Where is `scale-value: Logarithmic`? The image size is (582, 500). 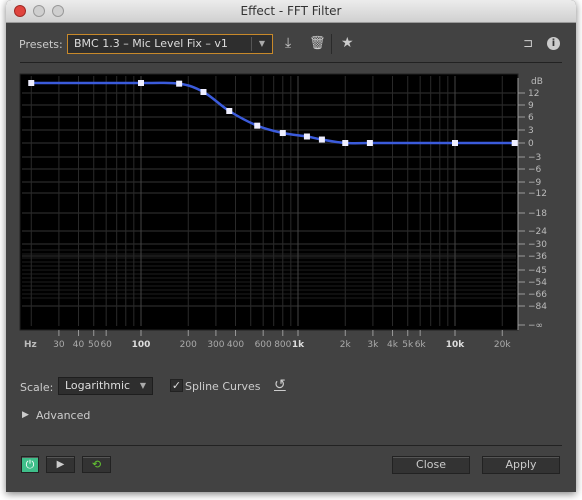
scale-value: Logarithmic is located at coordinates (98, 385).